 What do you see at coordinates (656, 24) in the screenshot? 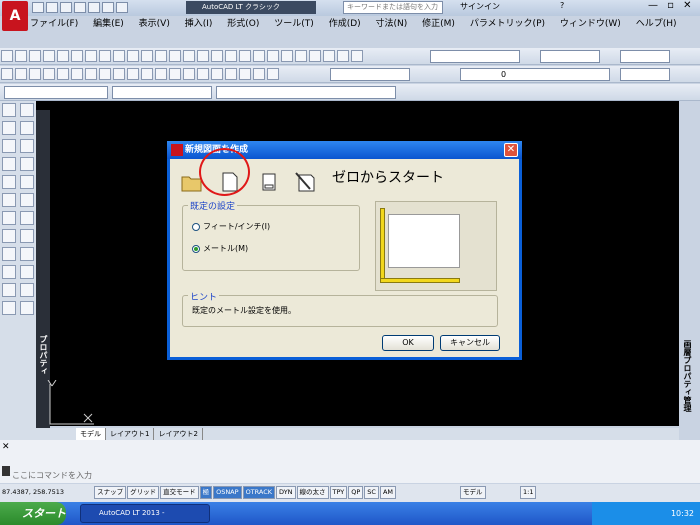
I see `menu-help: ヘルプ(H)` at bounding box center [656, 24].